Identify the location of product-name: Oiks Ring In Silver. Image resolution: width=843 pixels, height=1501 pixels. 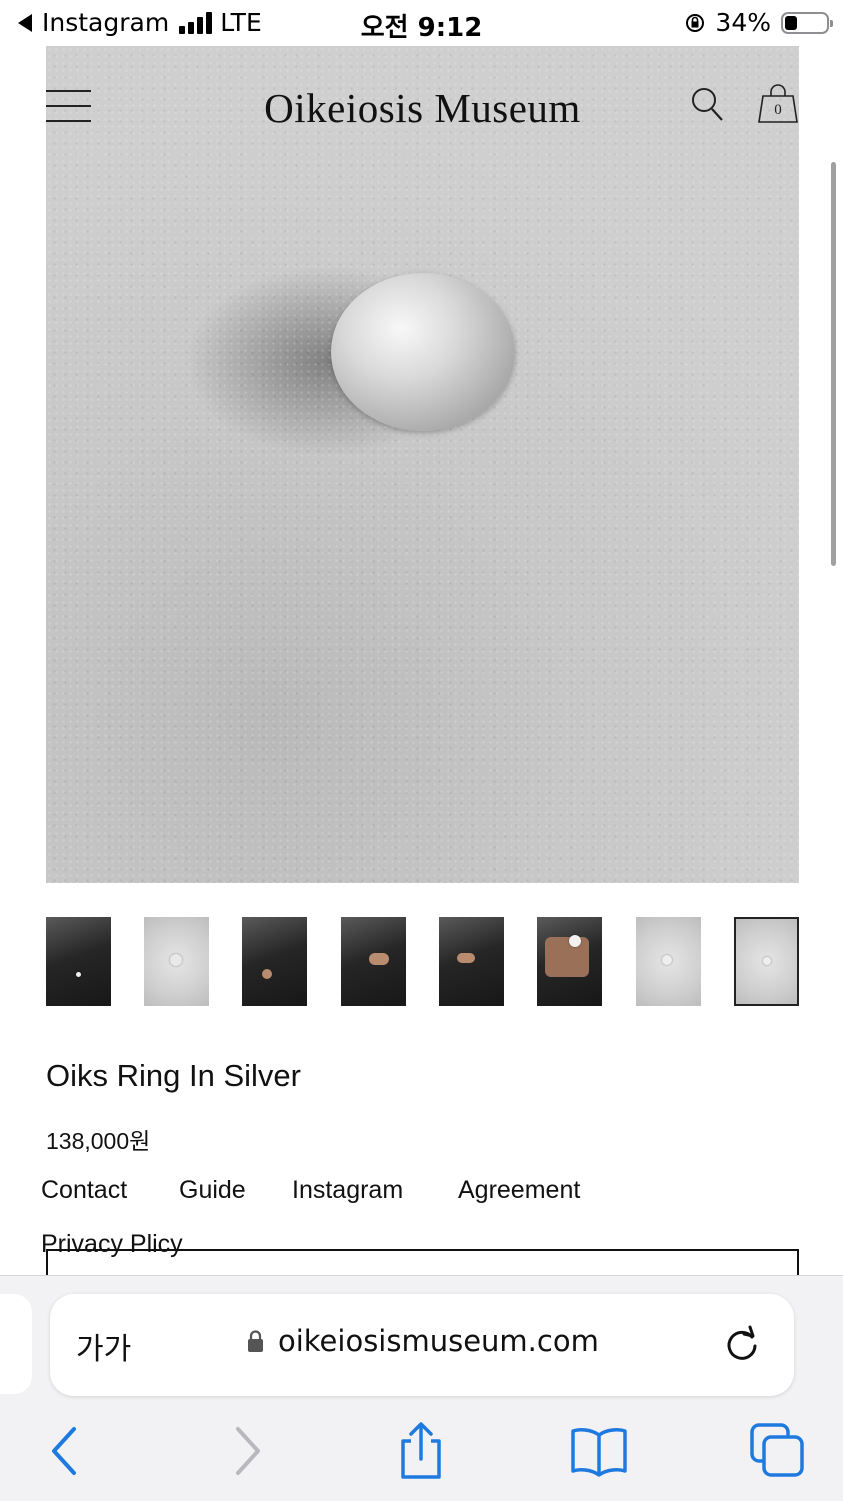
(173, 1075).